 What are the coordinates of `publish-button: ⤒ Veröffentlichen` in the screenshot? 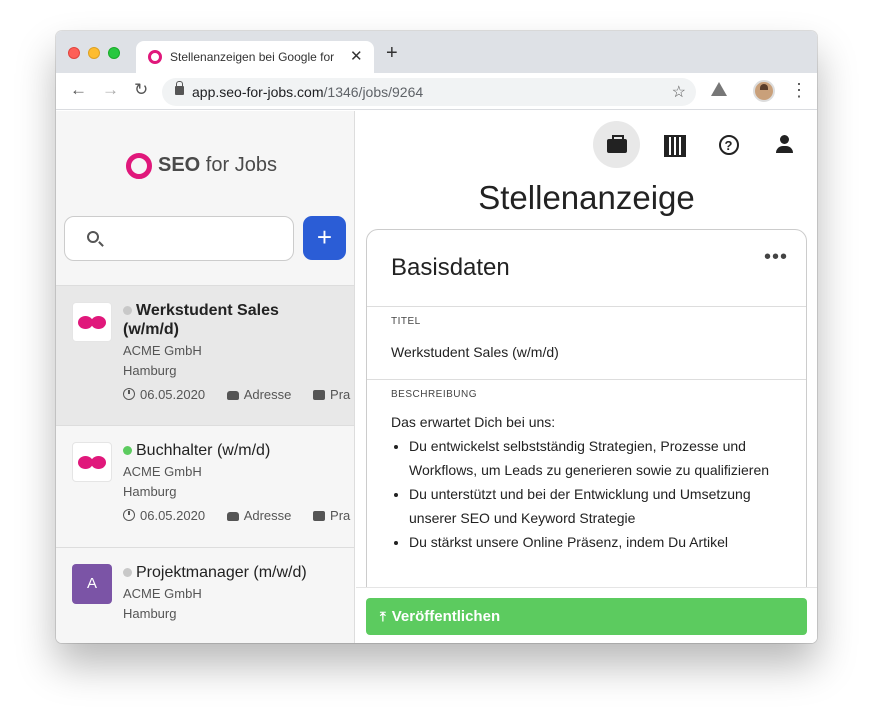 It's located at (586, 616).